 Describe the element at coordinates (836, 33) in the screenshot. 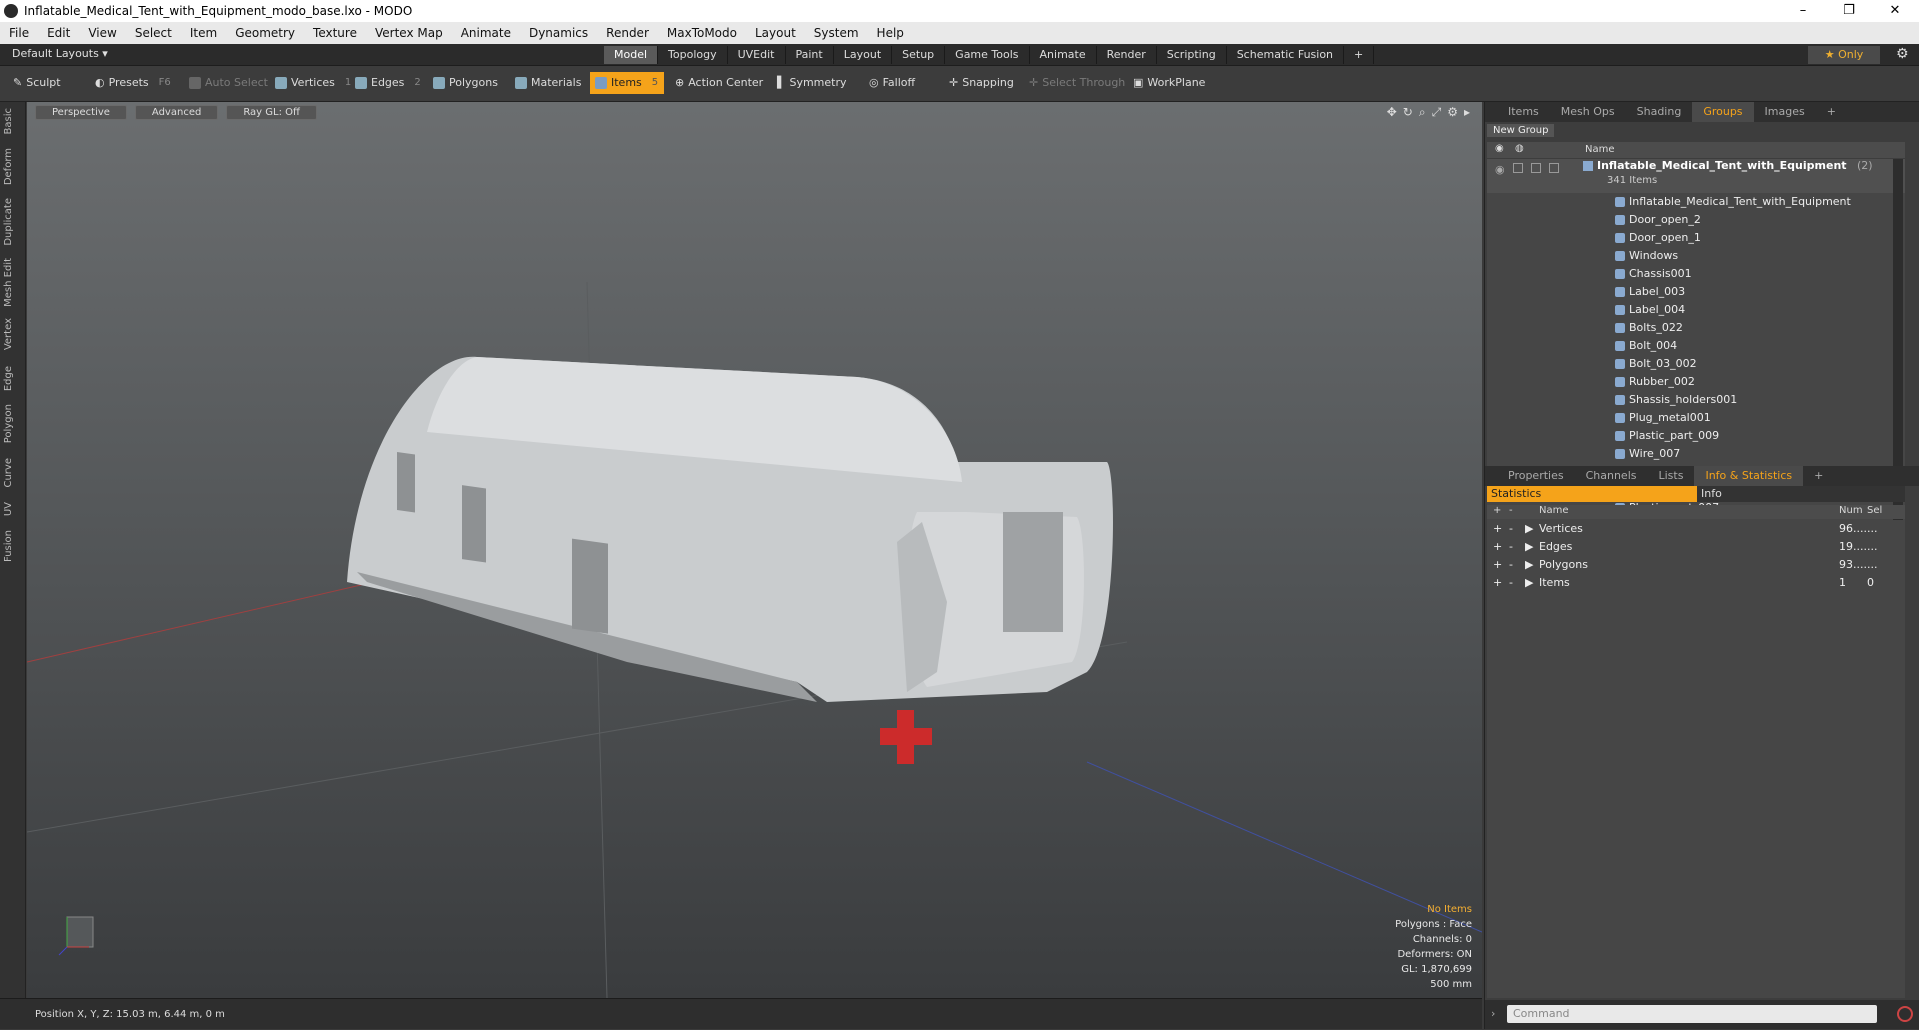

I see `menu-system: System` at that location.